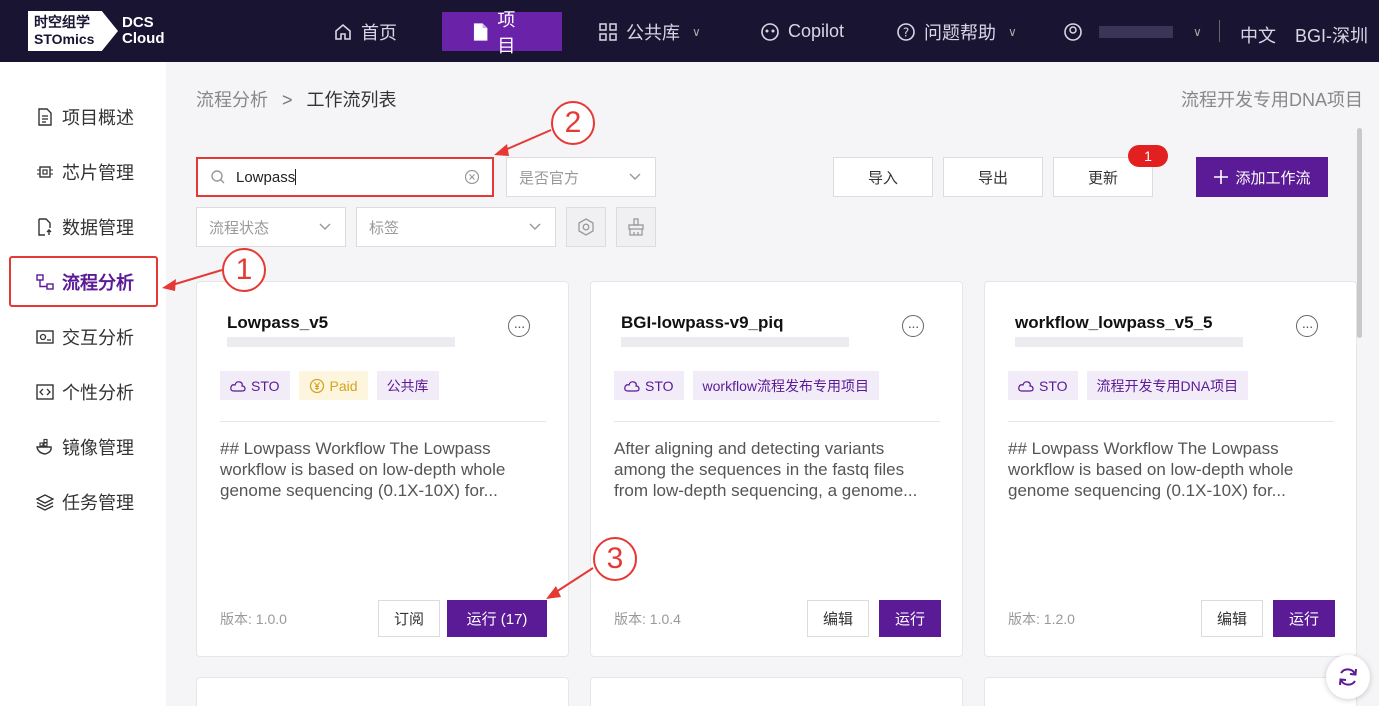 This screenshot has width=1379, height=706. I want to click on scrollbar, so click(1359, 233).